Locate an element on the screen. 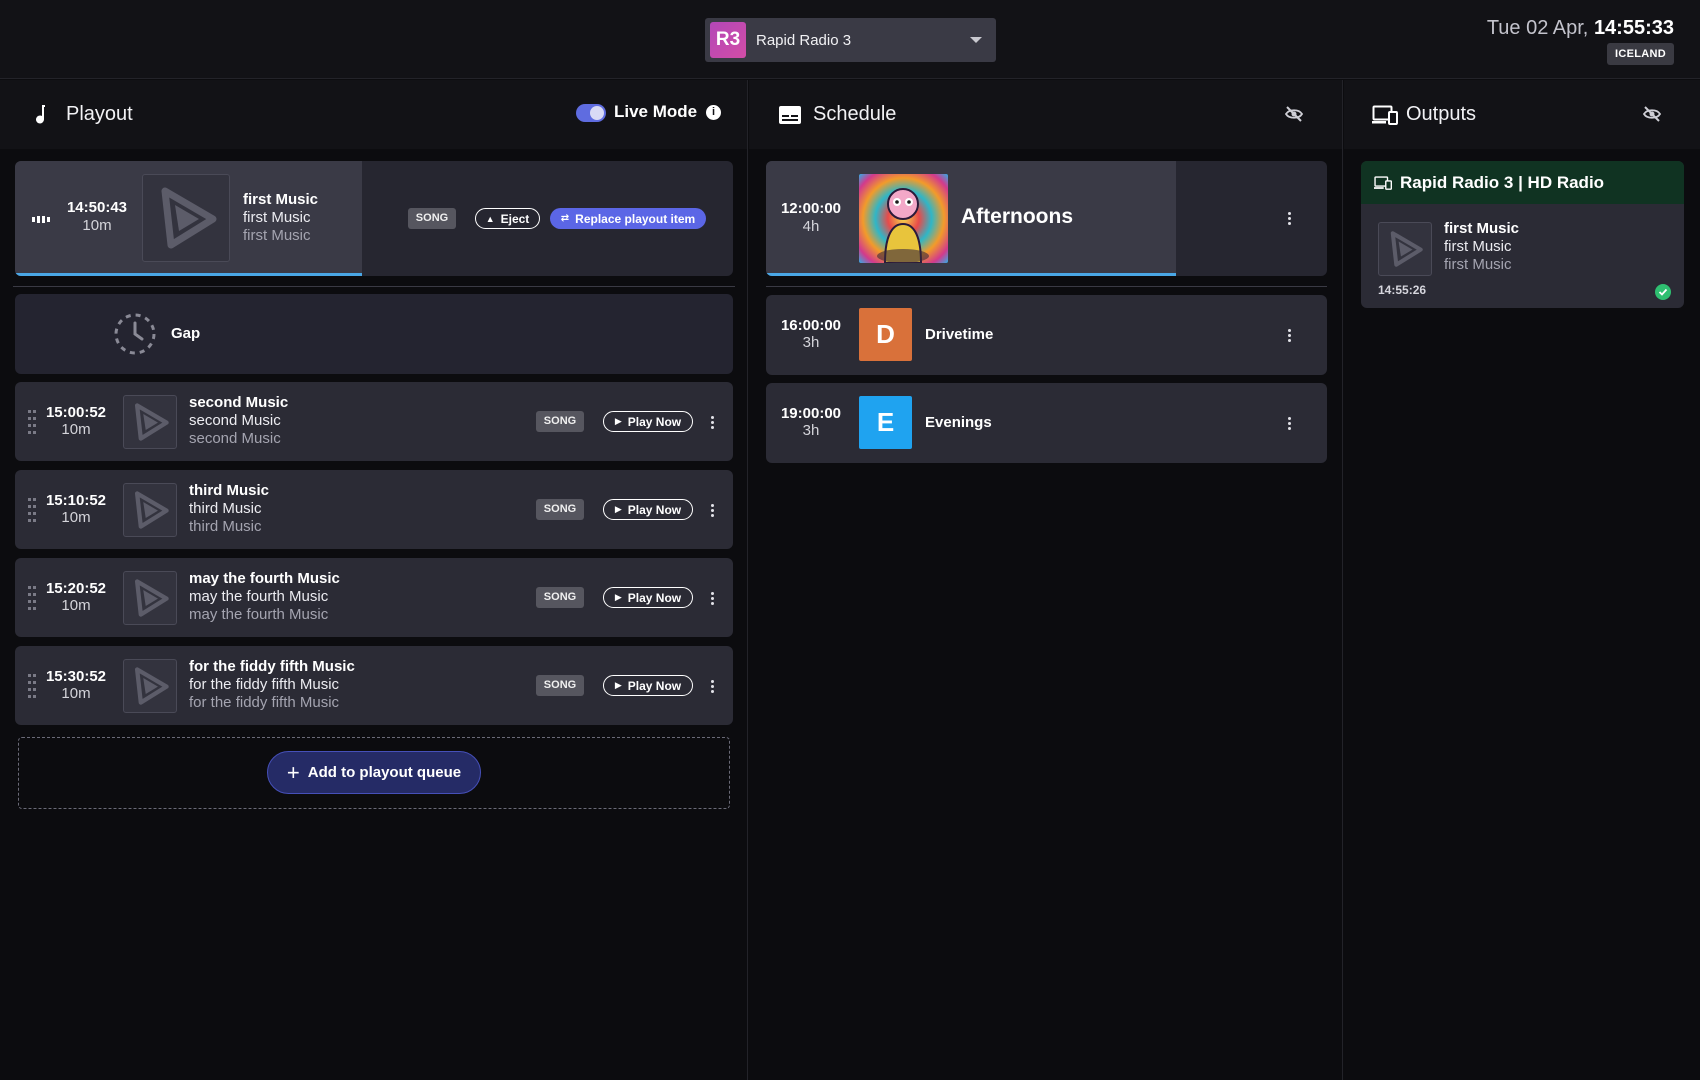 The image size is (1700, 1080). swap-icon: ⇄ is located at coordinates (565, 218).